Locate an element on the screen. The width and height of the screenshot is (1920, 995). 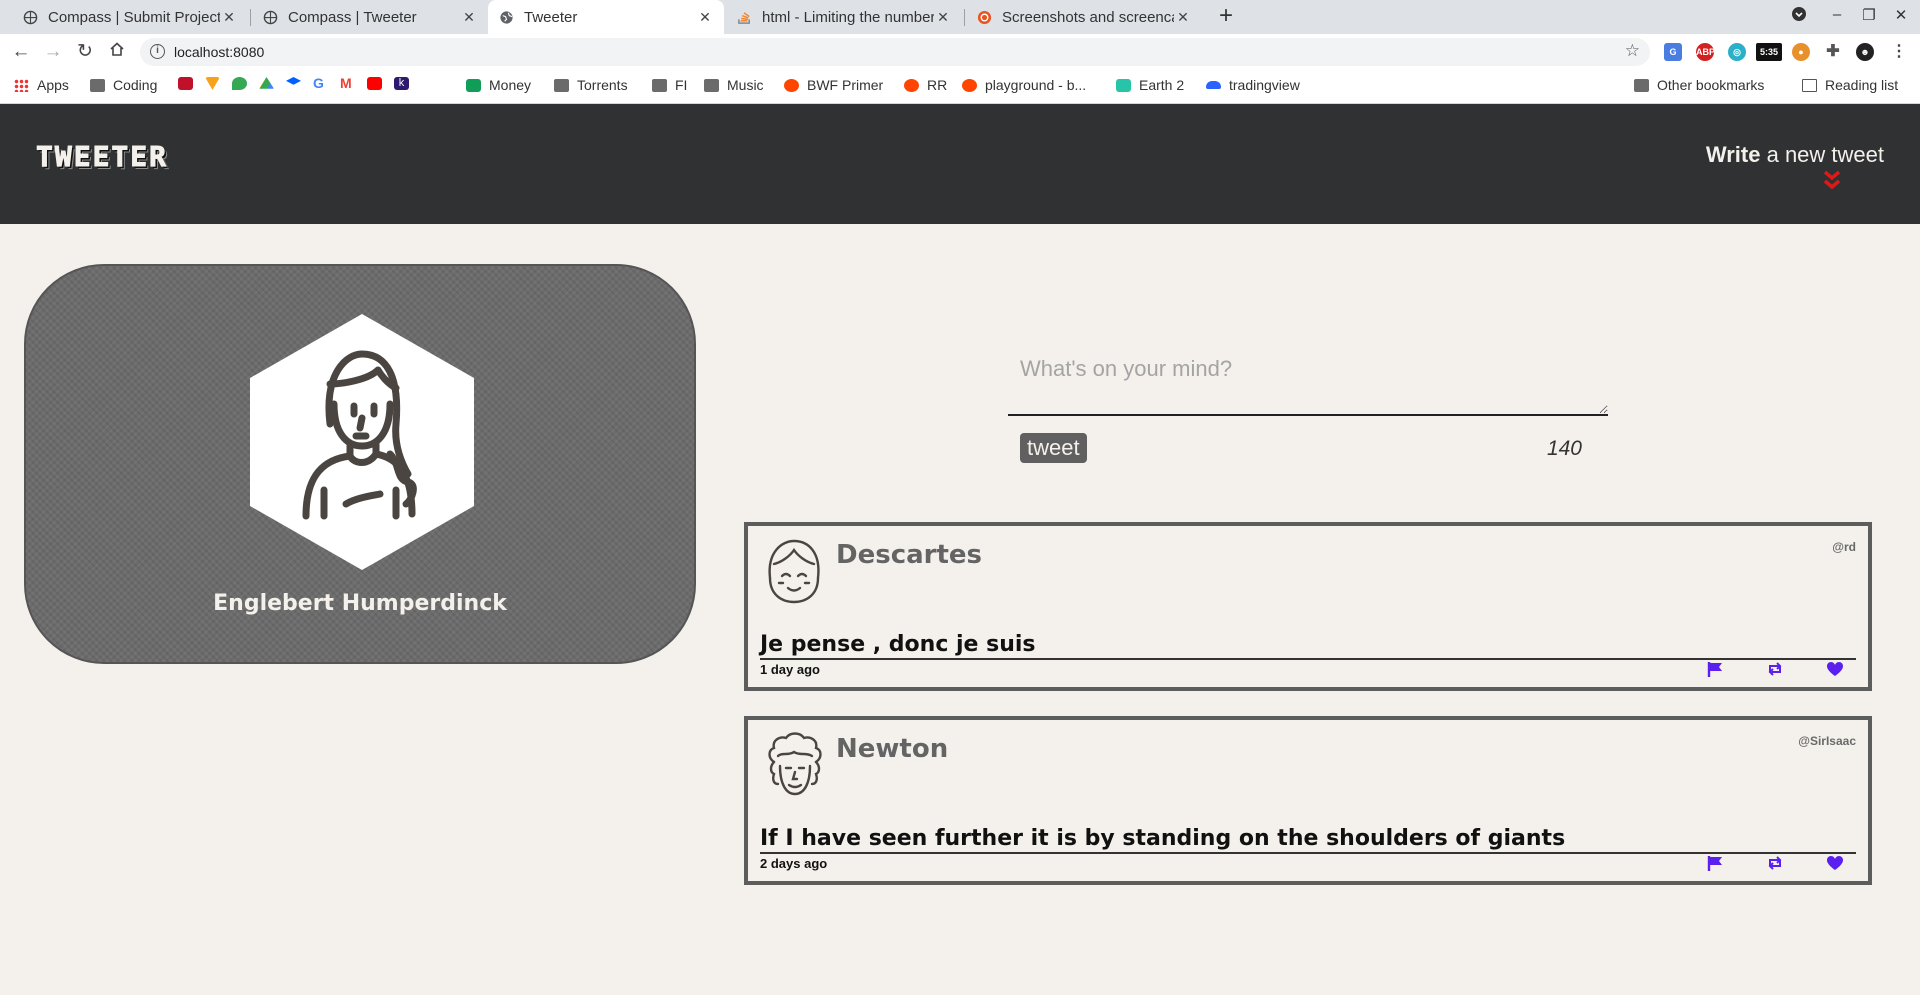
bookmark-bwf-primer: BWF Primer is located at coordinates (833, 85).